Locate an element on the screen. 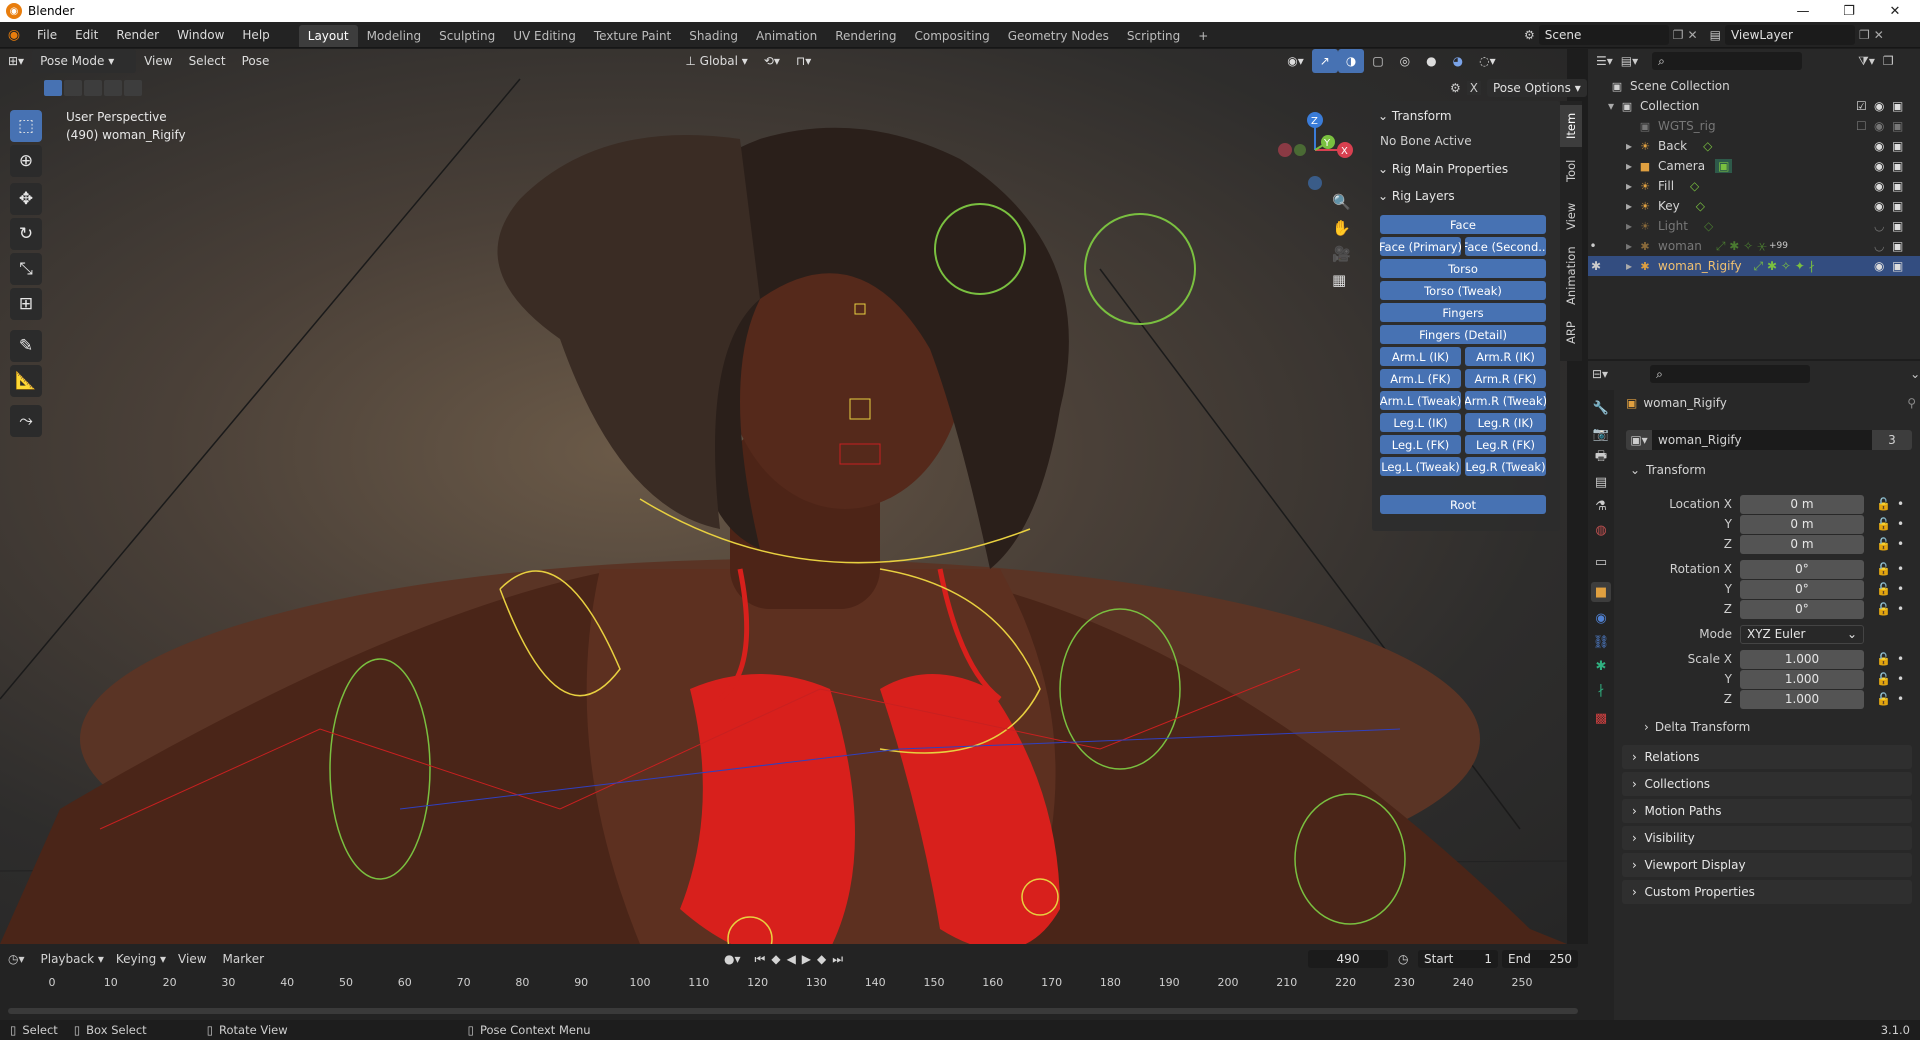 The width and height of the screenshot is (1920, 1040). select-subtract-icon is located at coordinates (93, 88).